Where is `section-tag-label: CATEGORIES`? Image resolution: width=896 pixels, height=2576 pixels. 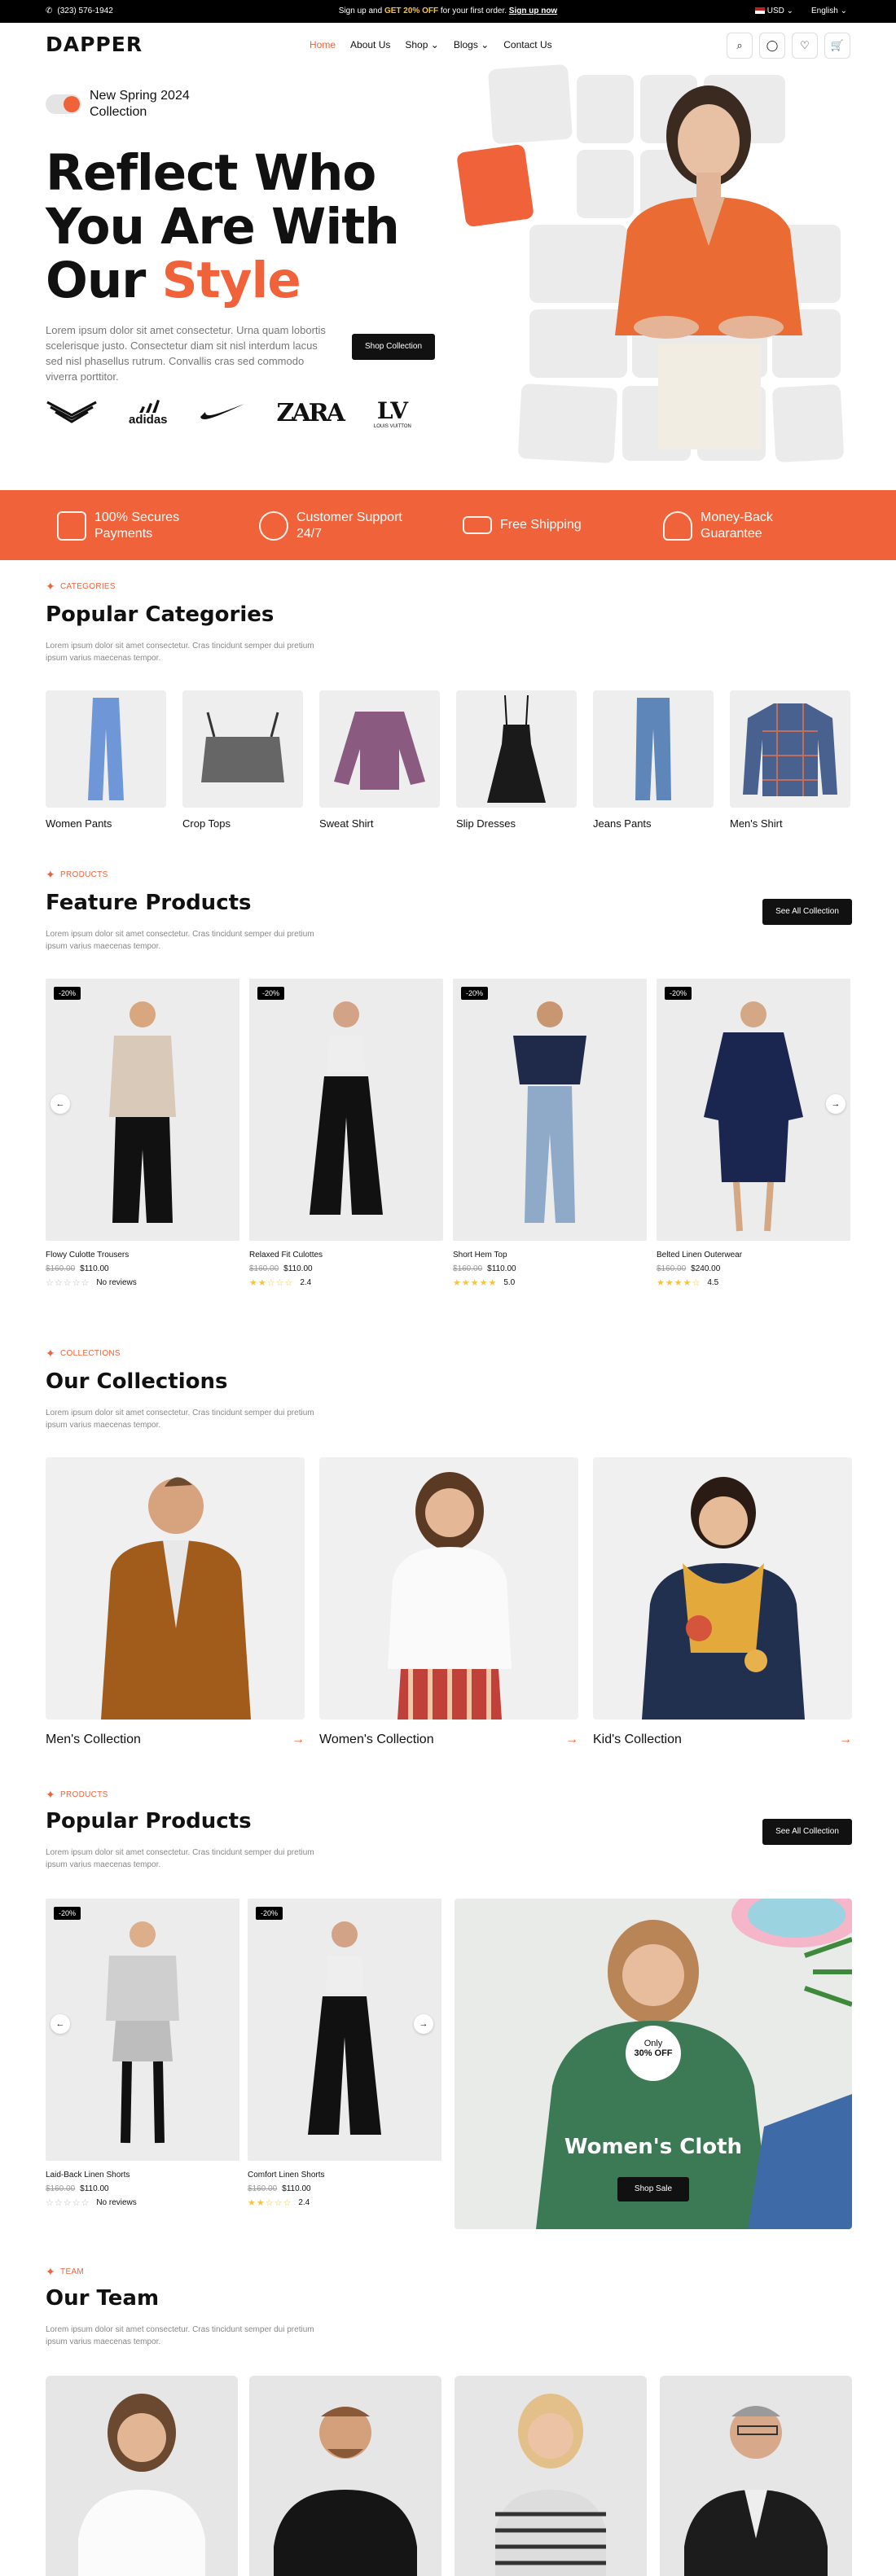 section-tag-label: CATEGORIES is located at coordinates (88, 586).